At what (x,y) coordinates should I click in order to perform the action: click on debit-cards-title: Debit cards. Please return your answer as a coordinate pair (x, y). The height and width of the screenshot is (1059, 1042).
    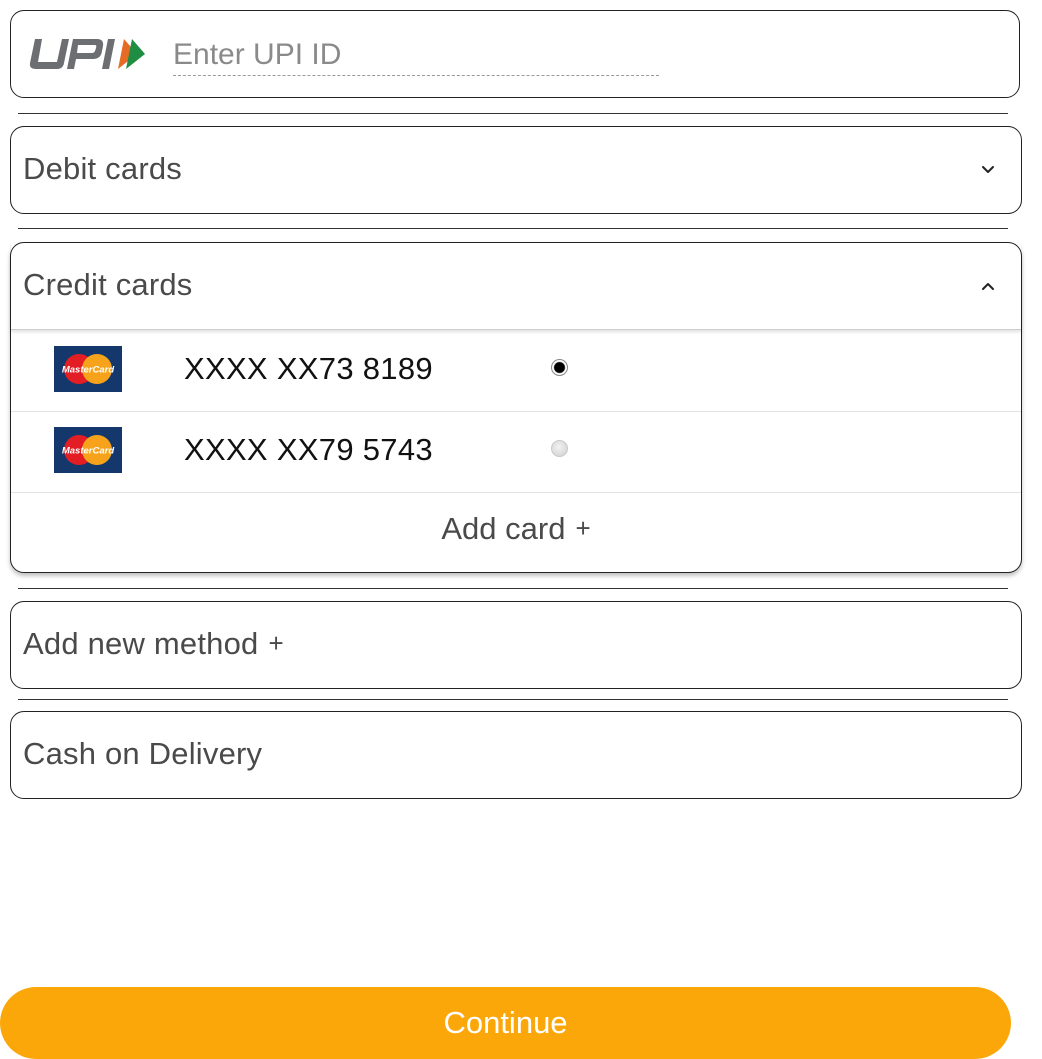
    Looking at the image, I should click on (102, 168).